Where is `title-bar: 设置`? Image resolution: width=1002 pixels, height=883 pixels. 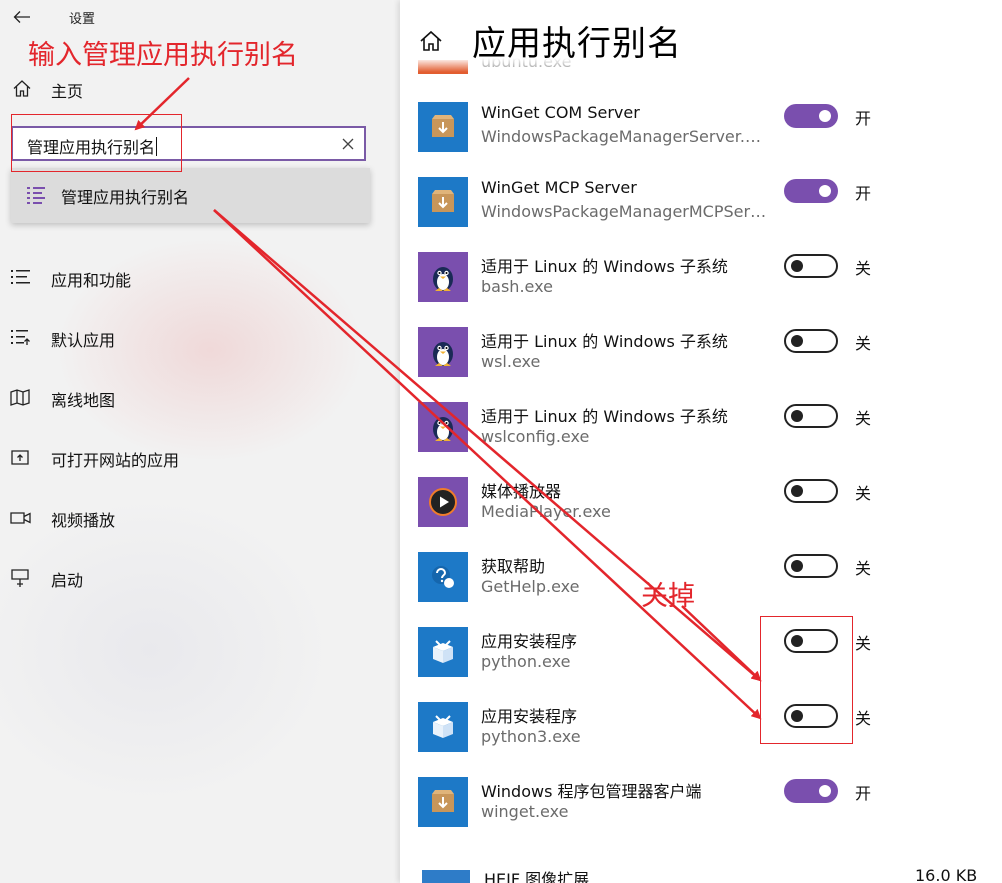
title-bar: 设置 is located at coordinates (196, 17).